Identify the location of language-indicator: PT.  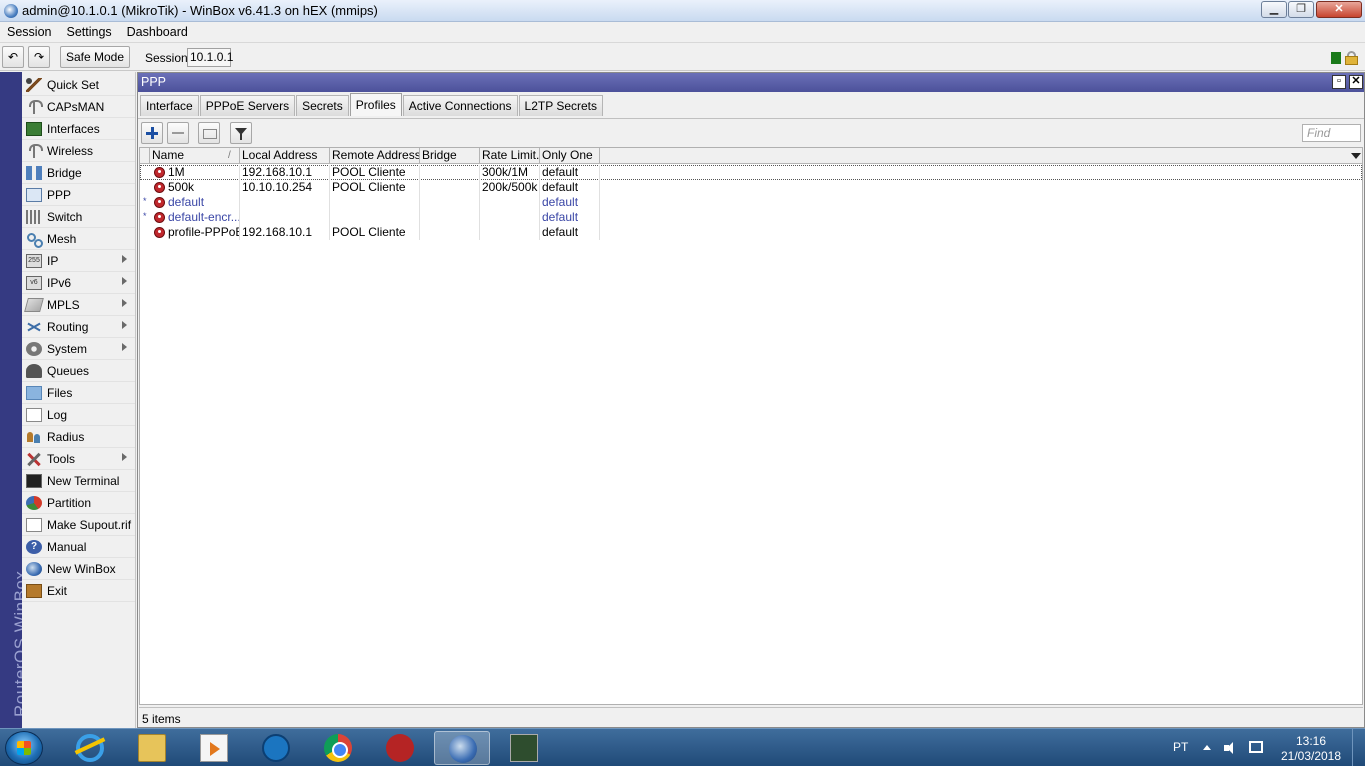
(1180, 747).